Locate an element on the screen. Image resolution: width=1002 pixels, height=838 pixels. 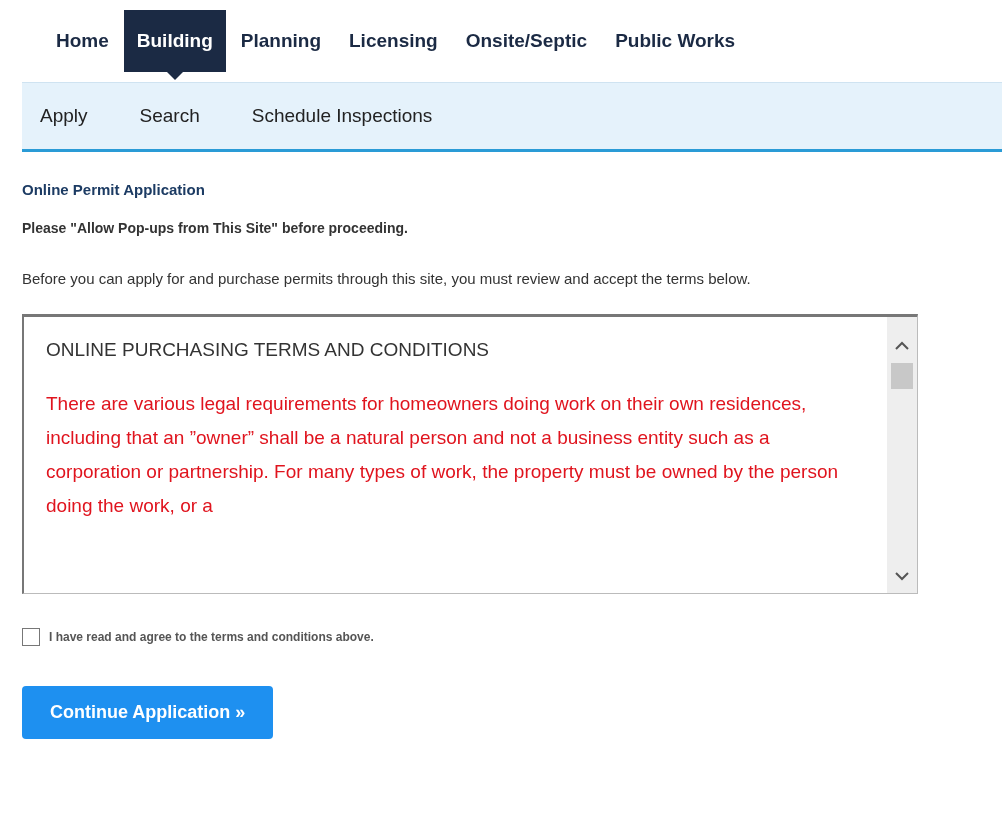
scroll-down-icon is located at coordinates (902, 575).